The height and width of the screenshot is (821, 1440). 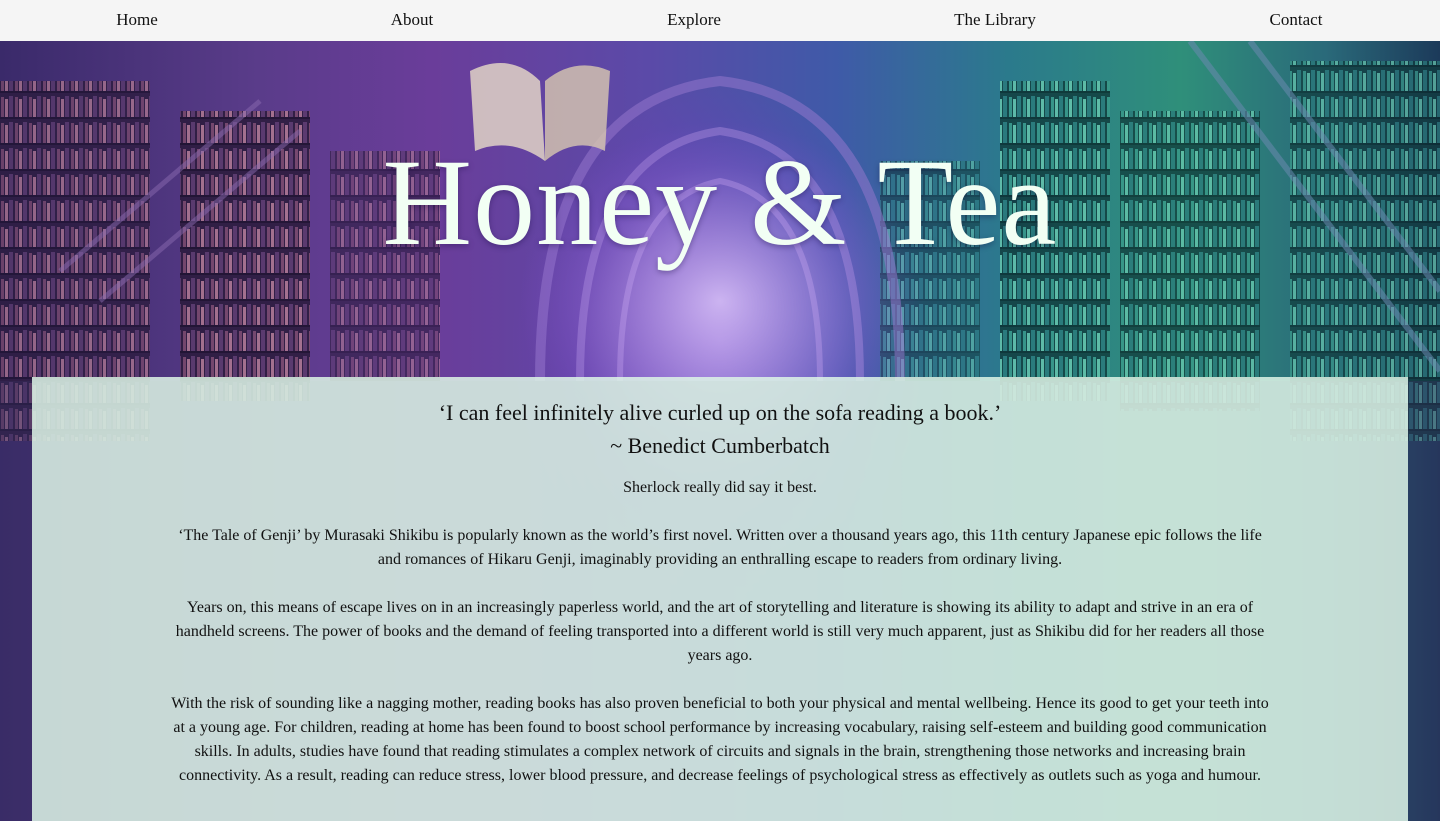 I want to click on nav-explore-link: Explore, so click(x=694, y=20).